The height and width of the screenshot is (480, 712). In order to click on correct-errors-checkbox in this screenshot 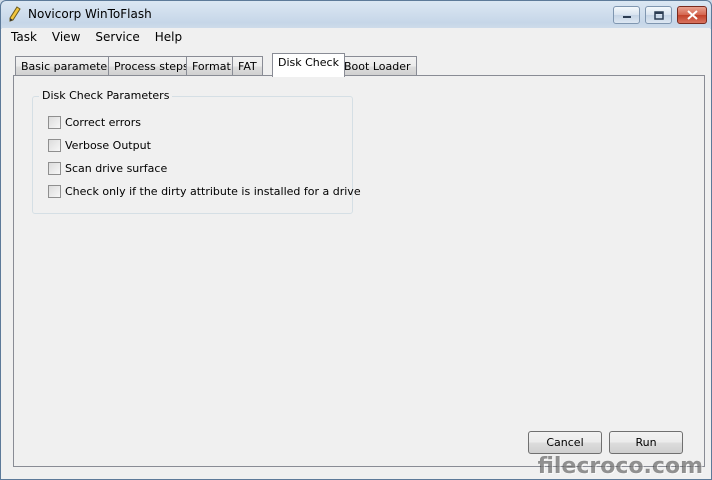, I will do `click(54, 122)`.